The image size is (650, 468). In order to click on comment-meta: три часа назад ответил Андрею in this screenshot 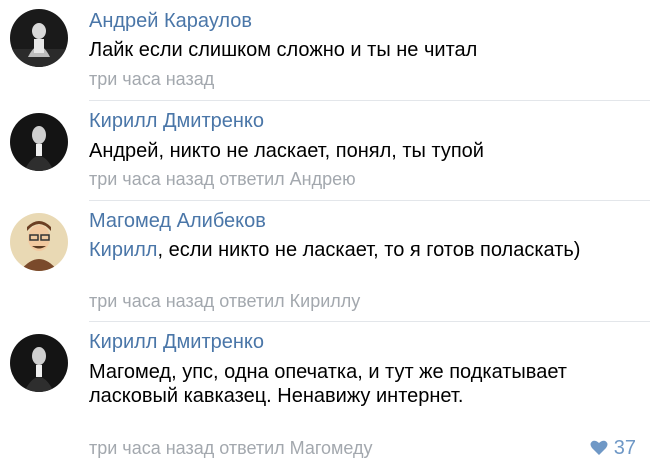, I will do `click(222, 179)`.